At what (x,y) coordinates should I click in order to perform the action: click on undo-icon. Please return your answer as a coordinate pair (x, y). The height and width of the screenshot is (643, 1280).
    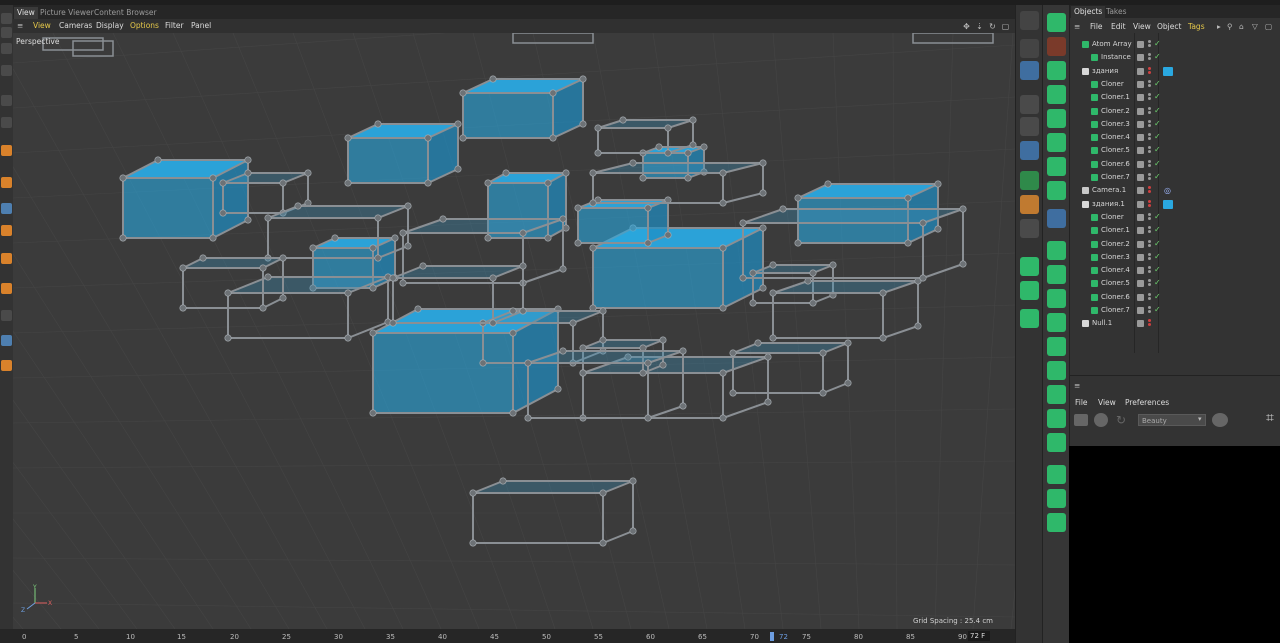
    Looking at the image, I should click on (6, 18).